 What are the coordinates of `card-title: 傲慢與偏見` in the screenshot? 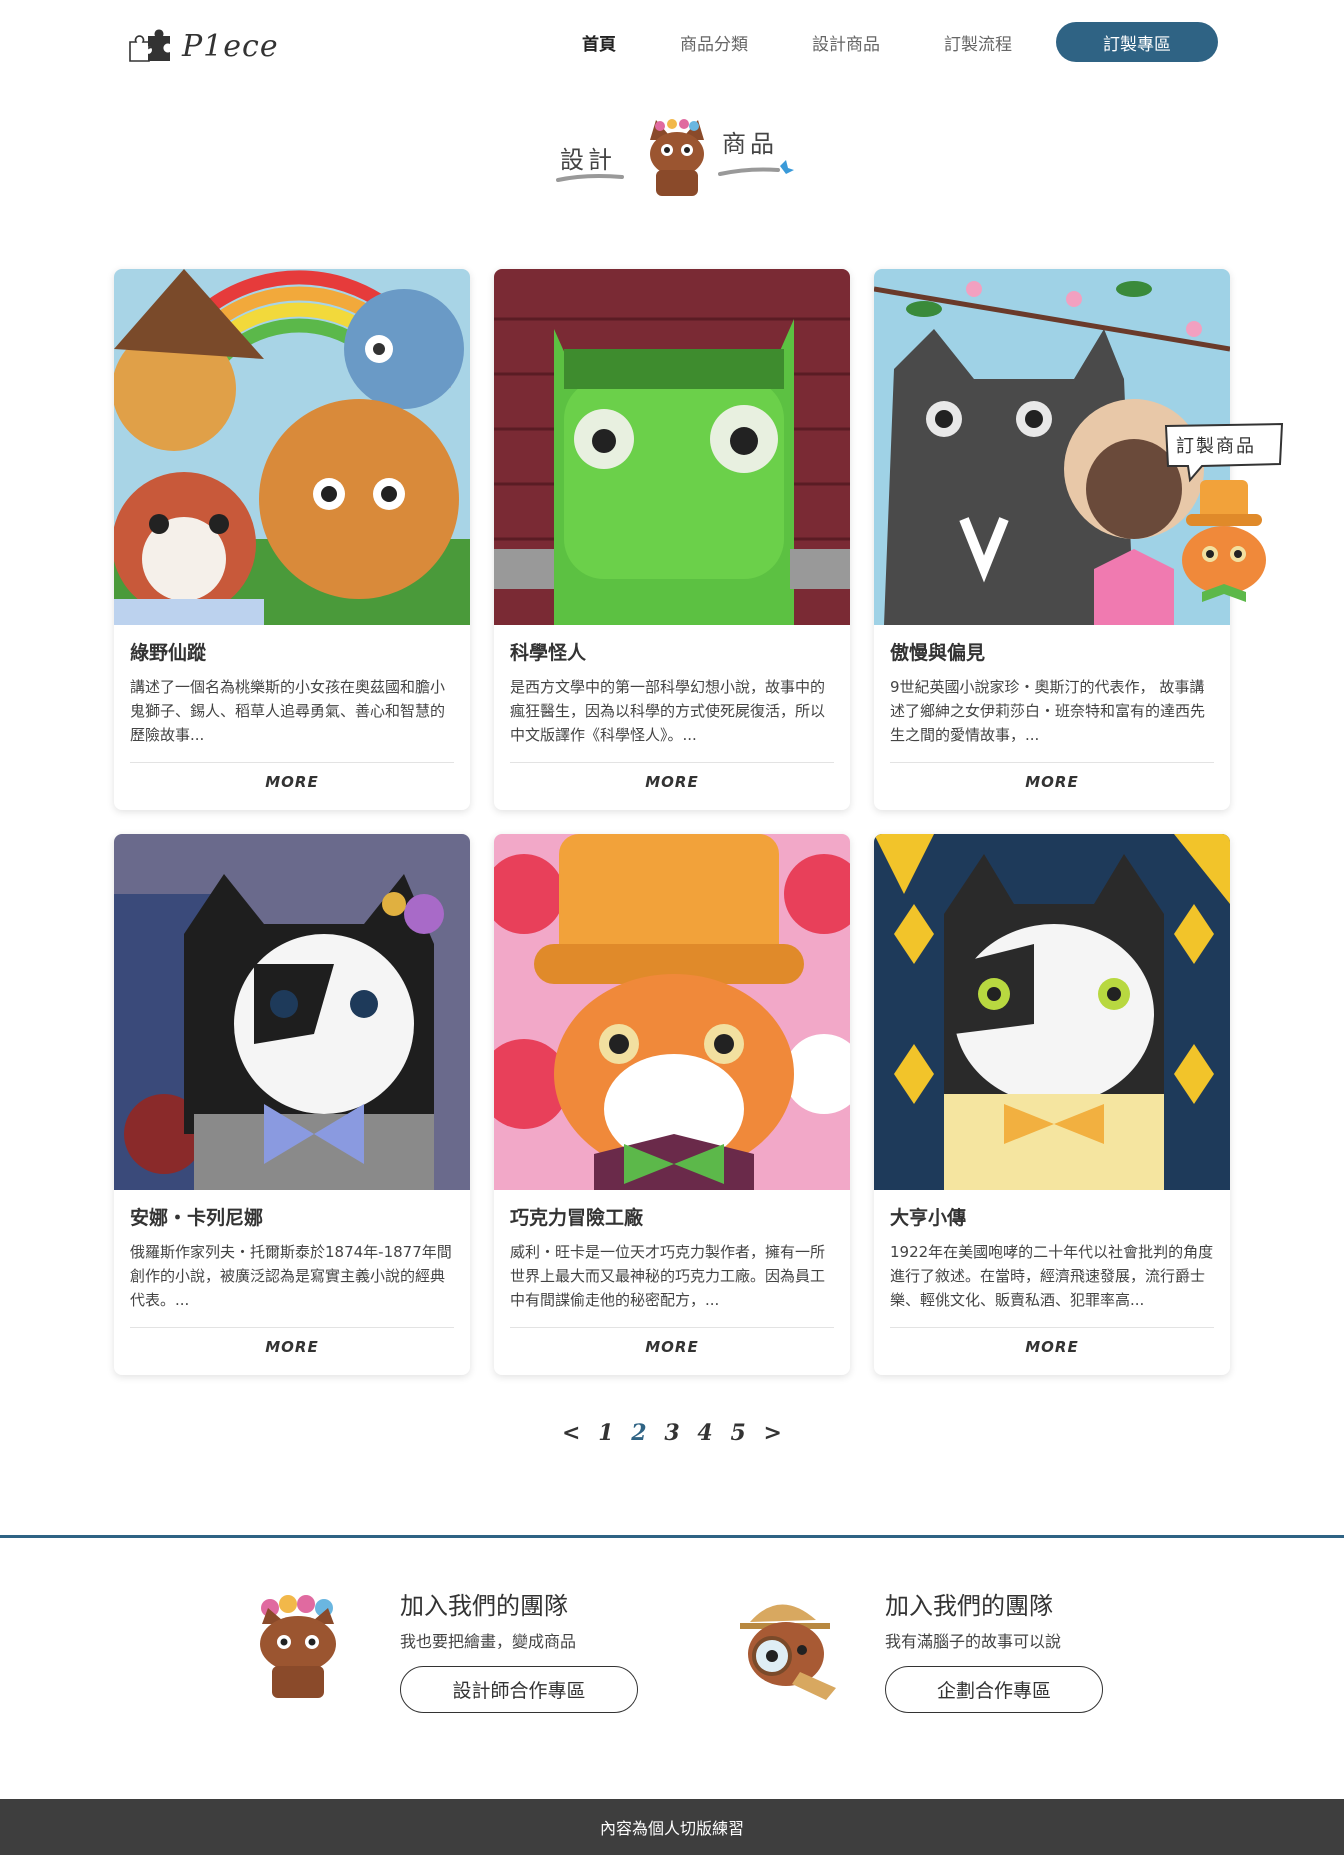 It's located at (938, 653).